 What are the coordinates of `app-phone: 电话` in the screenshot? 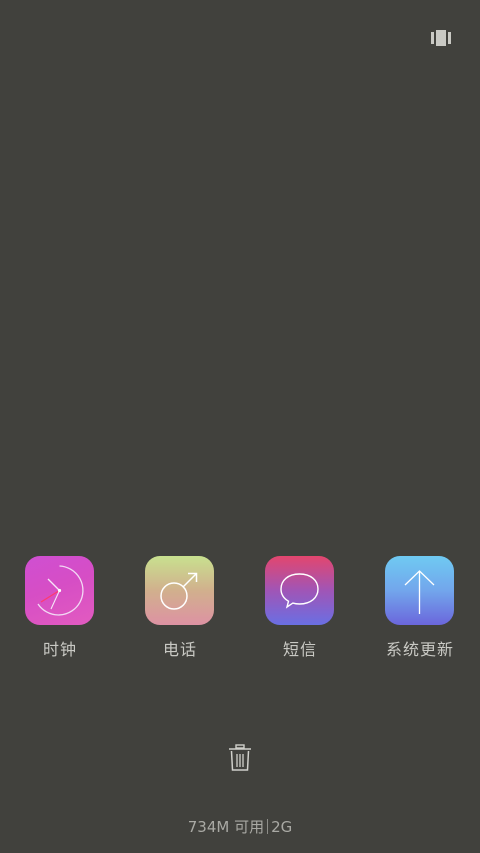 It's located at (180, 611).